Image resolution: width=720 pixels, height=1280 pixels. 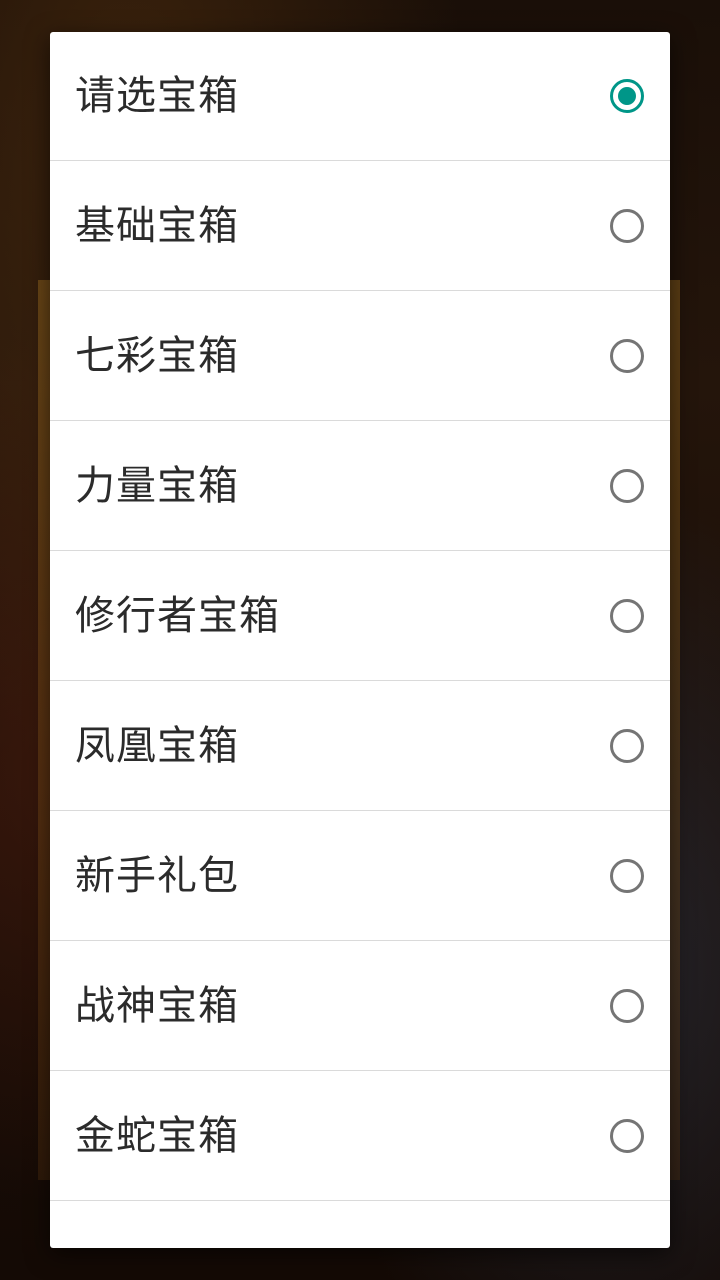 What do you see at coordinates (360, 1136) in the screenshot?
I see `option-item: 金蛇宝箱` at bounding box center [360, 1136].